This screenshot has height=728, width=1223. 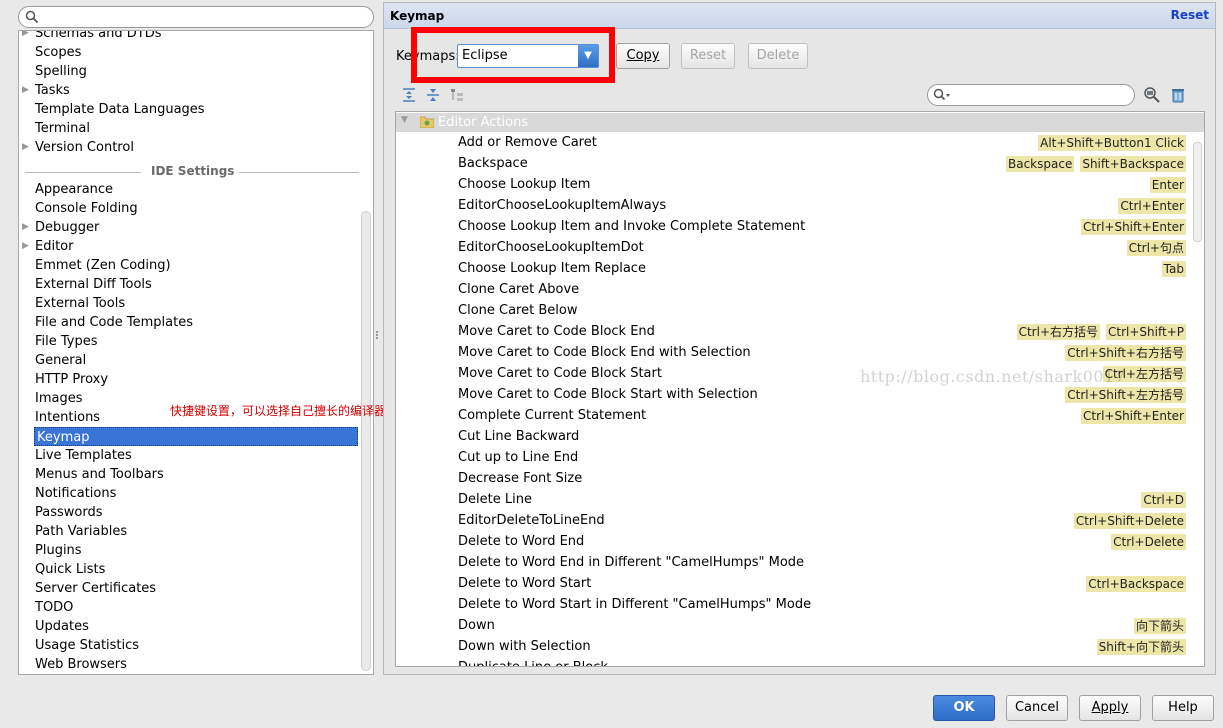 I want to click on sidebar-item-label: Editor, so click(x=54, y=246).